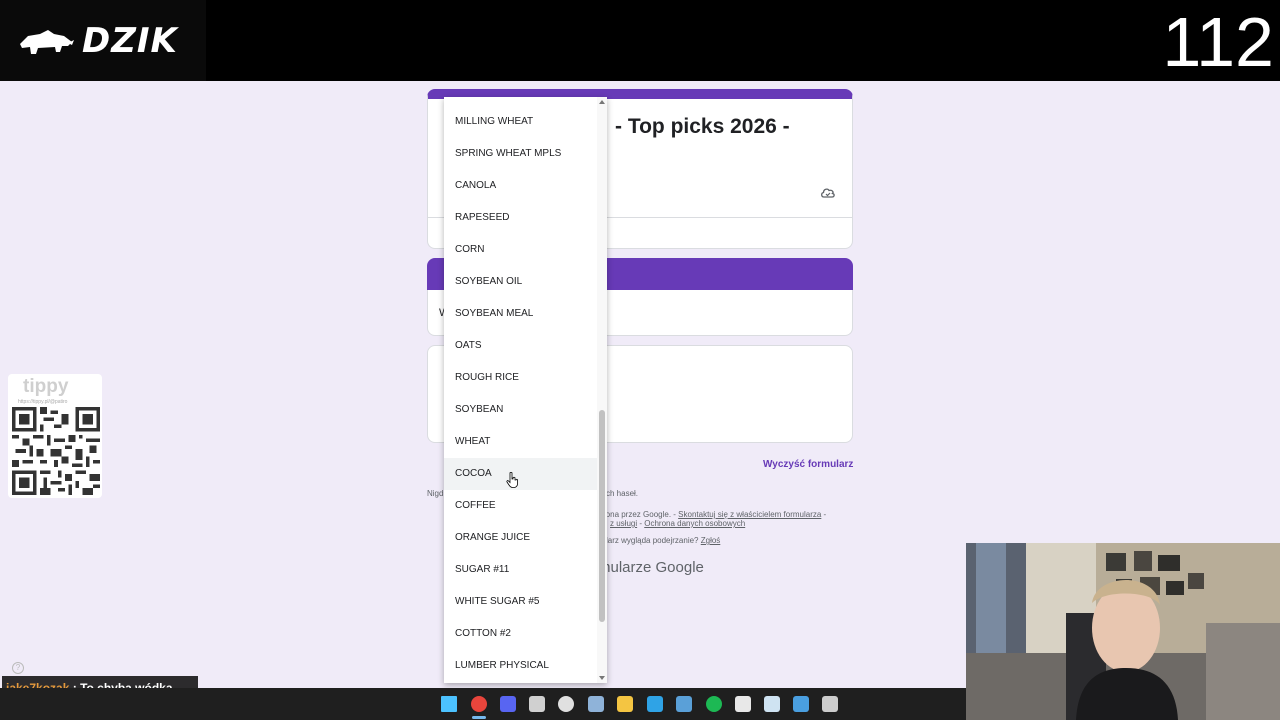 The width and height of the screenshot is (1280, 720). What do you see at coordinates (56, 451) in the screenshot?
I see `qr-code-icon` at bounding box center [56, 451].